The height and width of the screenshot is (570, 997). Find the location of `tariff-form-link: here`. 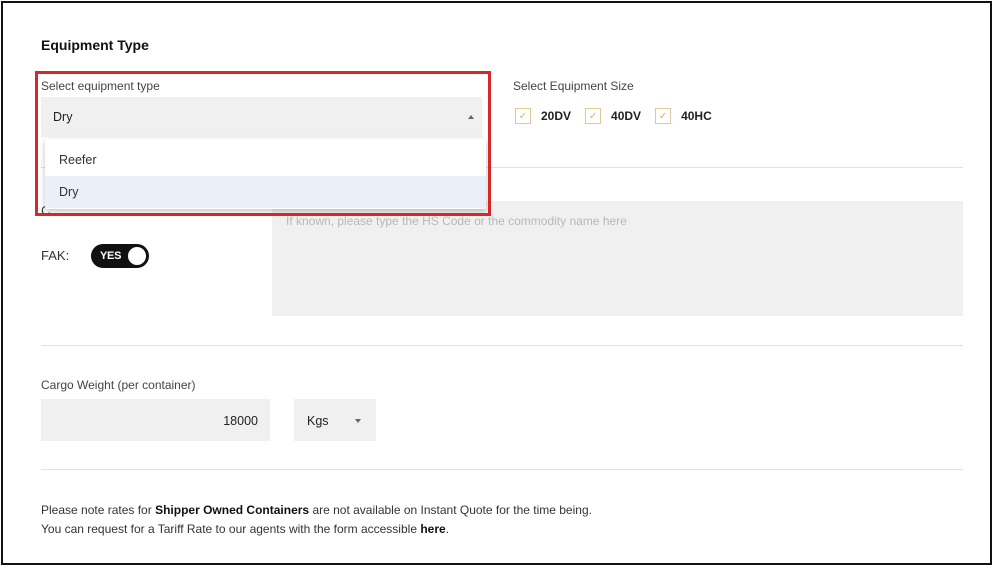

tariff-form-link: here is located at coordinates (432, 529).